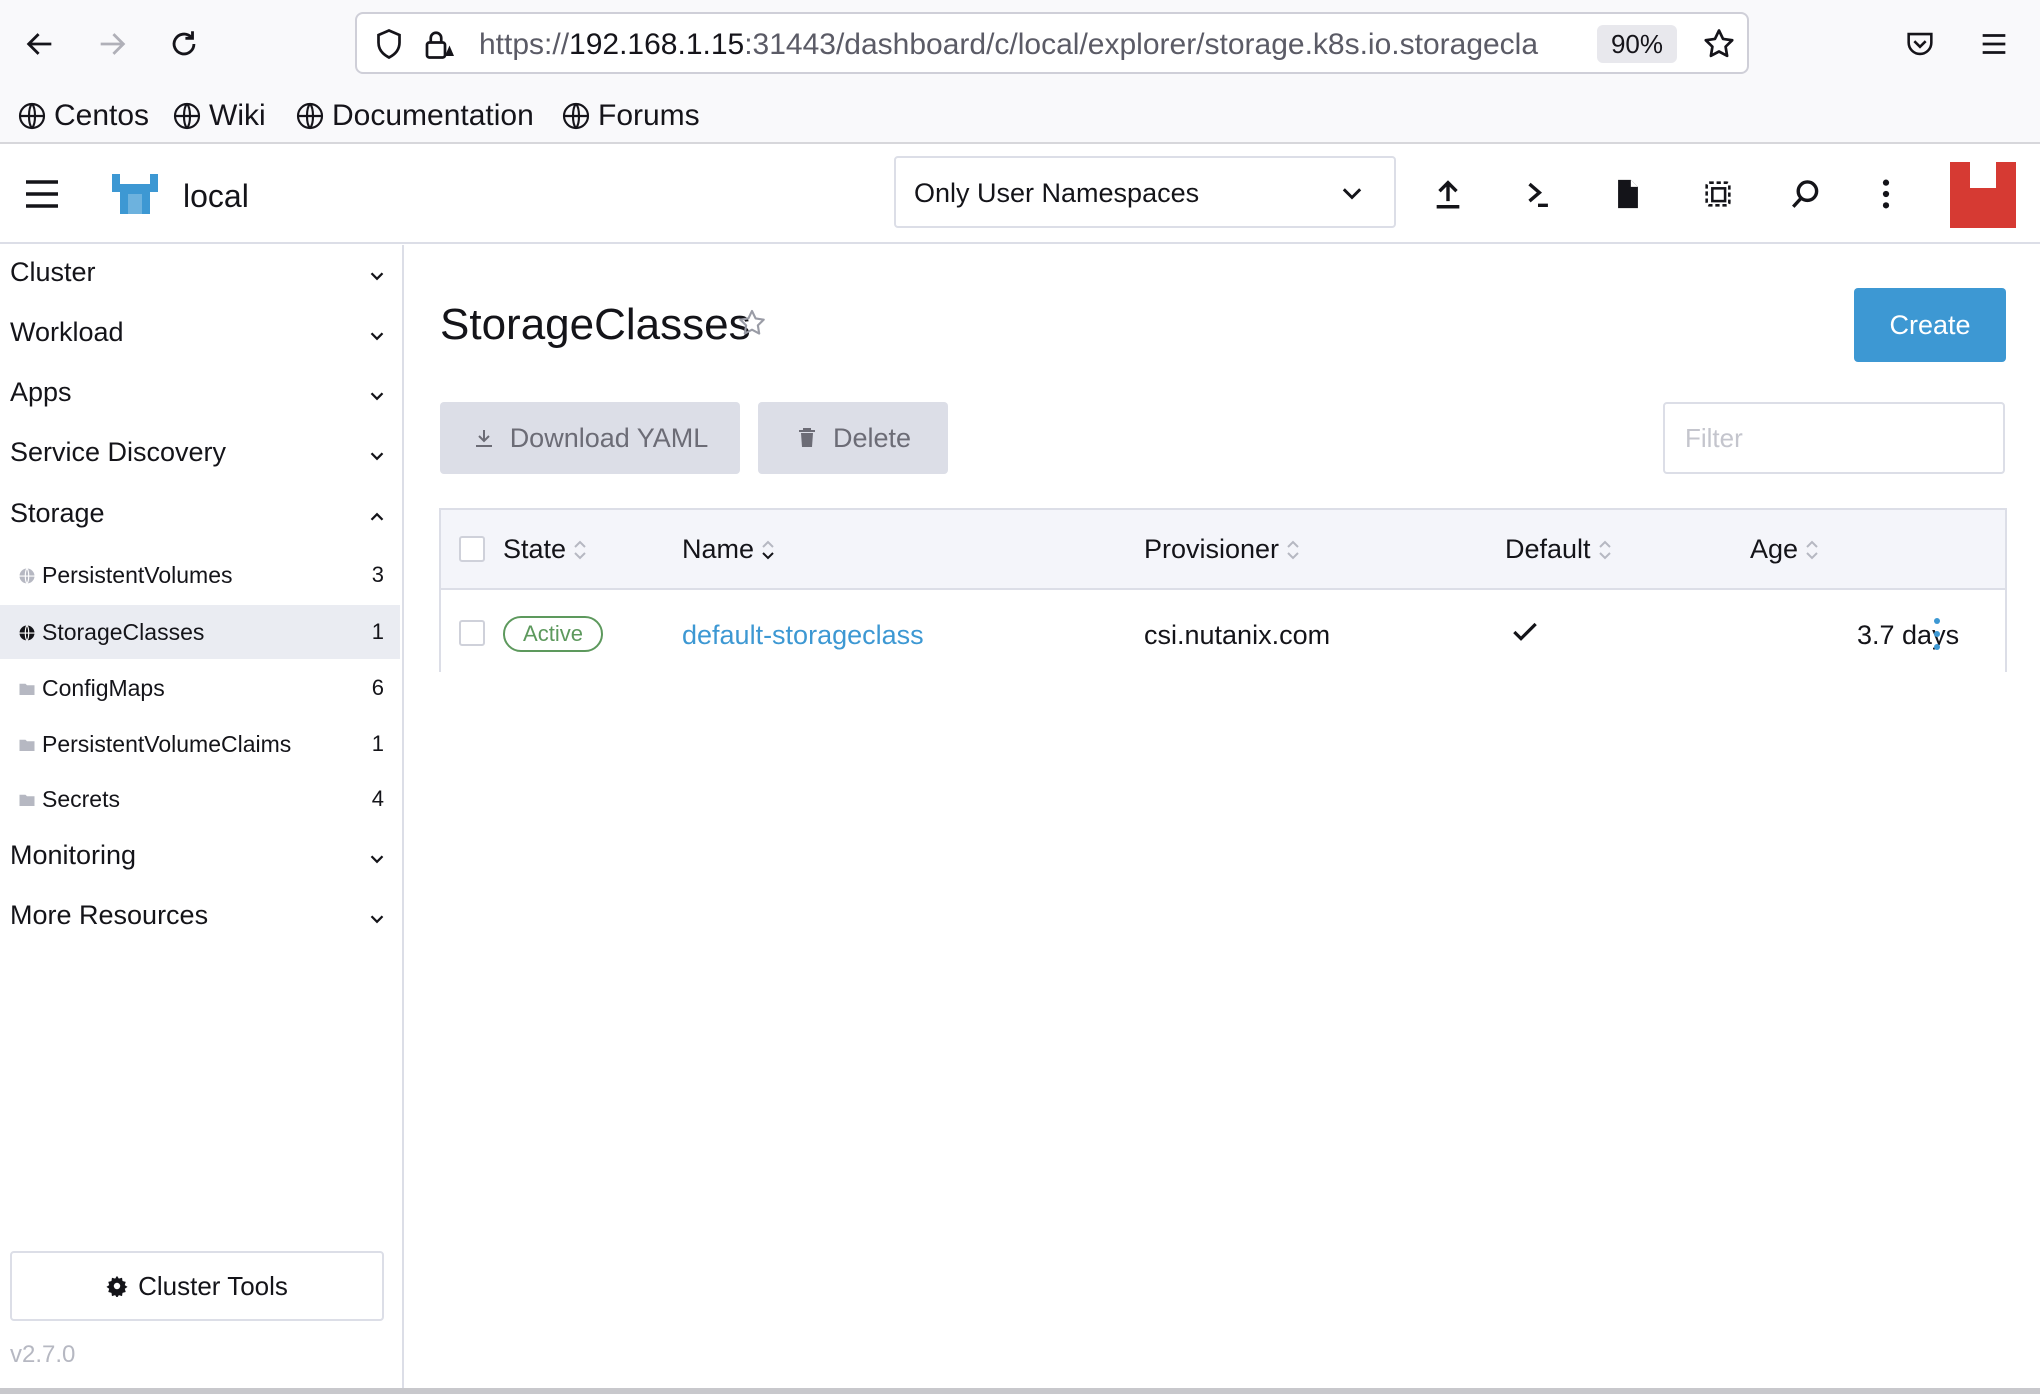  What do you see at coordinates (200, 516) in the screenshot?
I see `nav-group-storage: Storage` at bounding box center [200, 516].